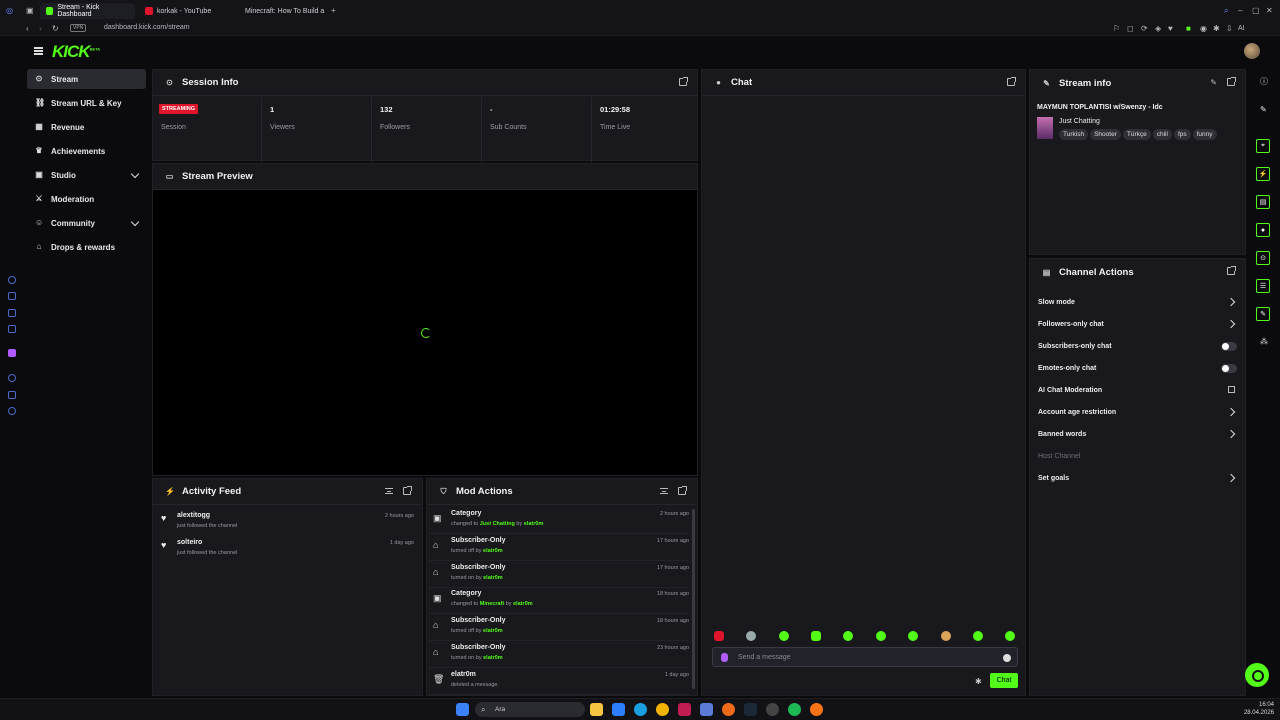  I want to click on feed-username: alextitogg, so click(193, 515).